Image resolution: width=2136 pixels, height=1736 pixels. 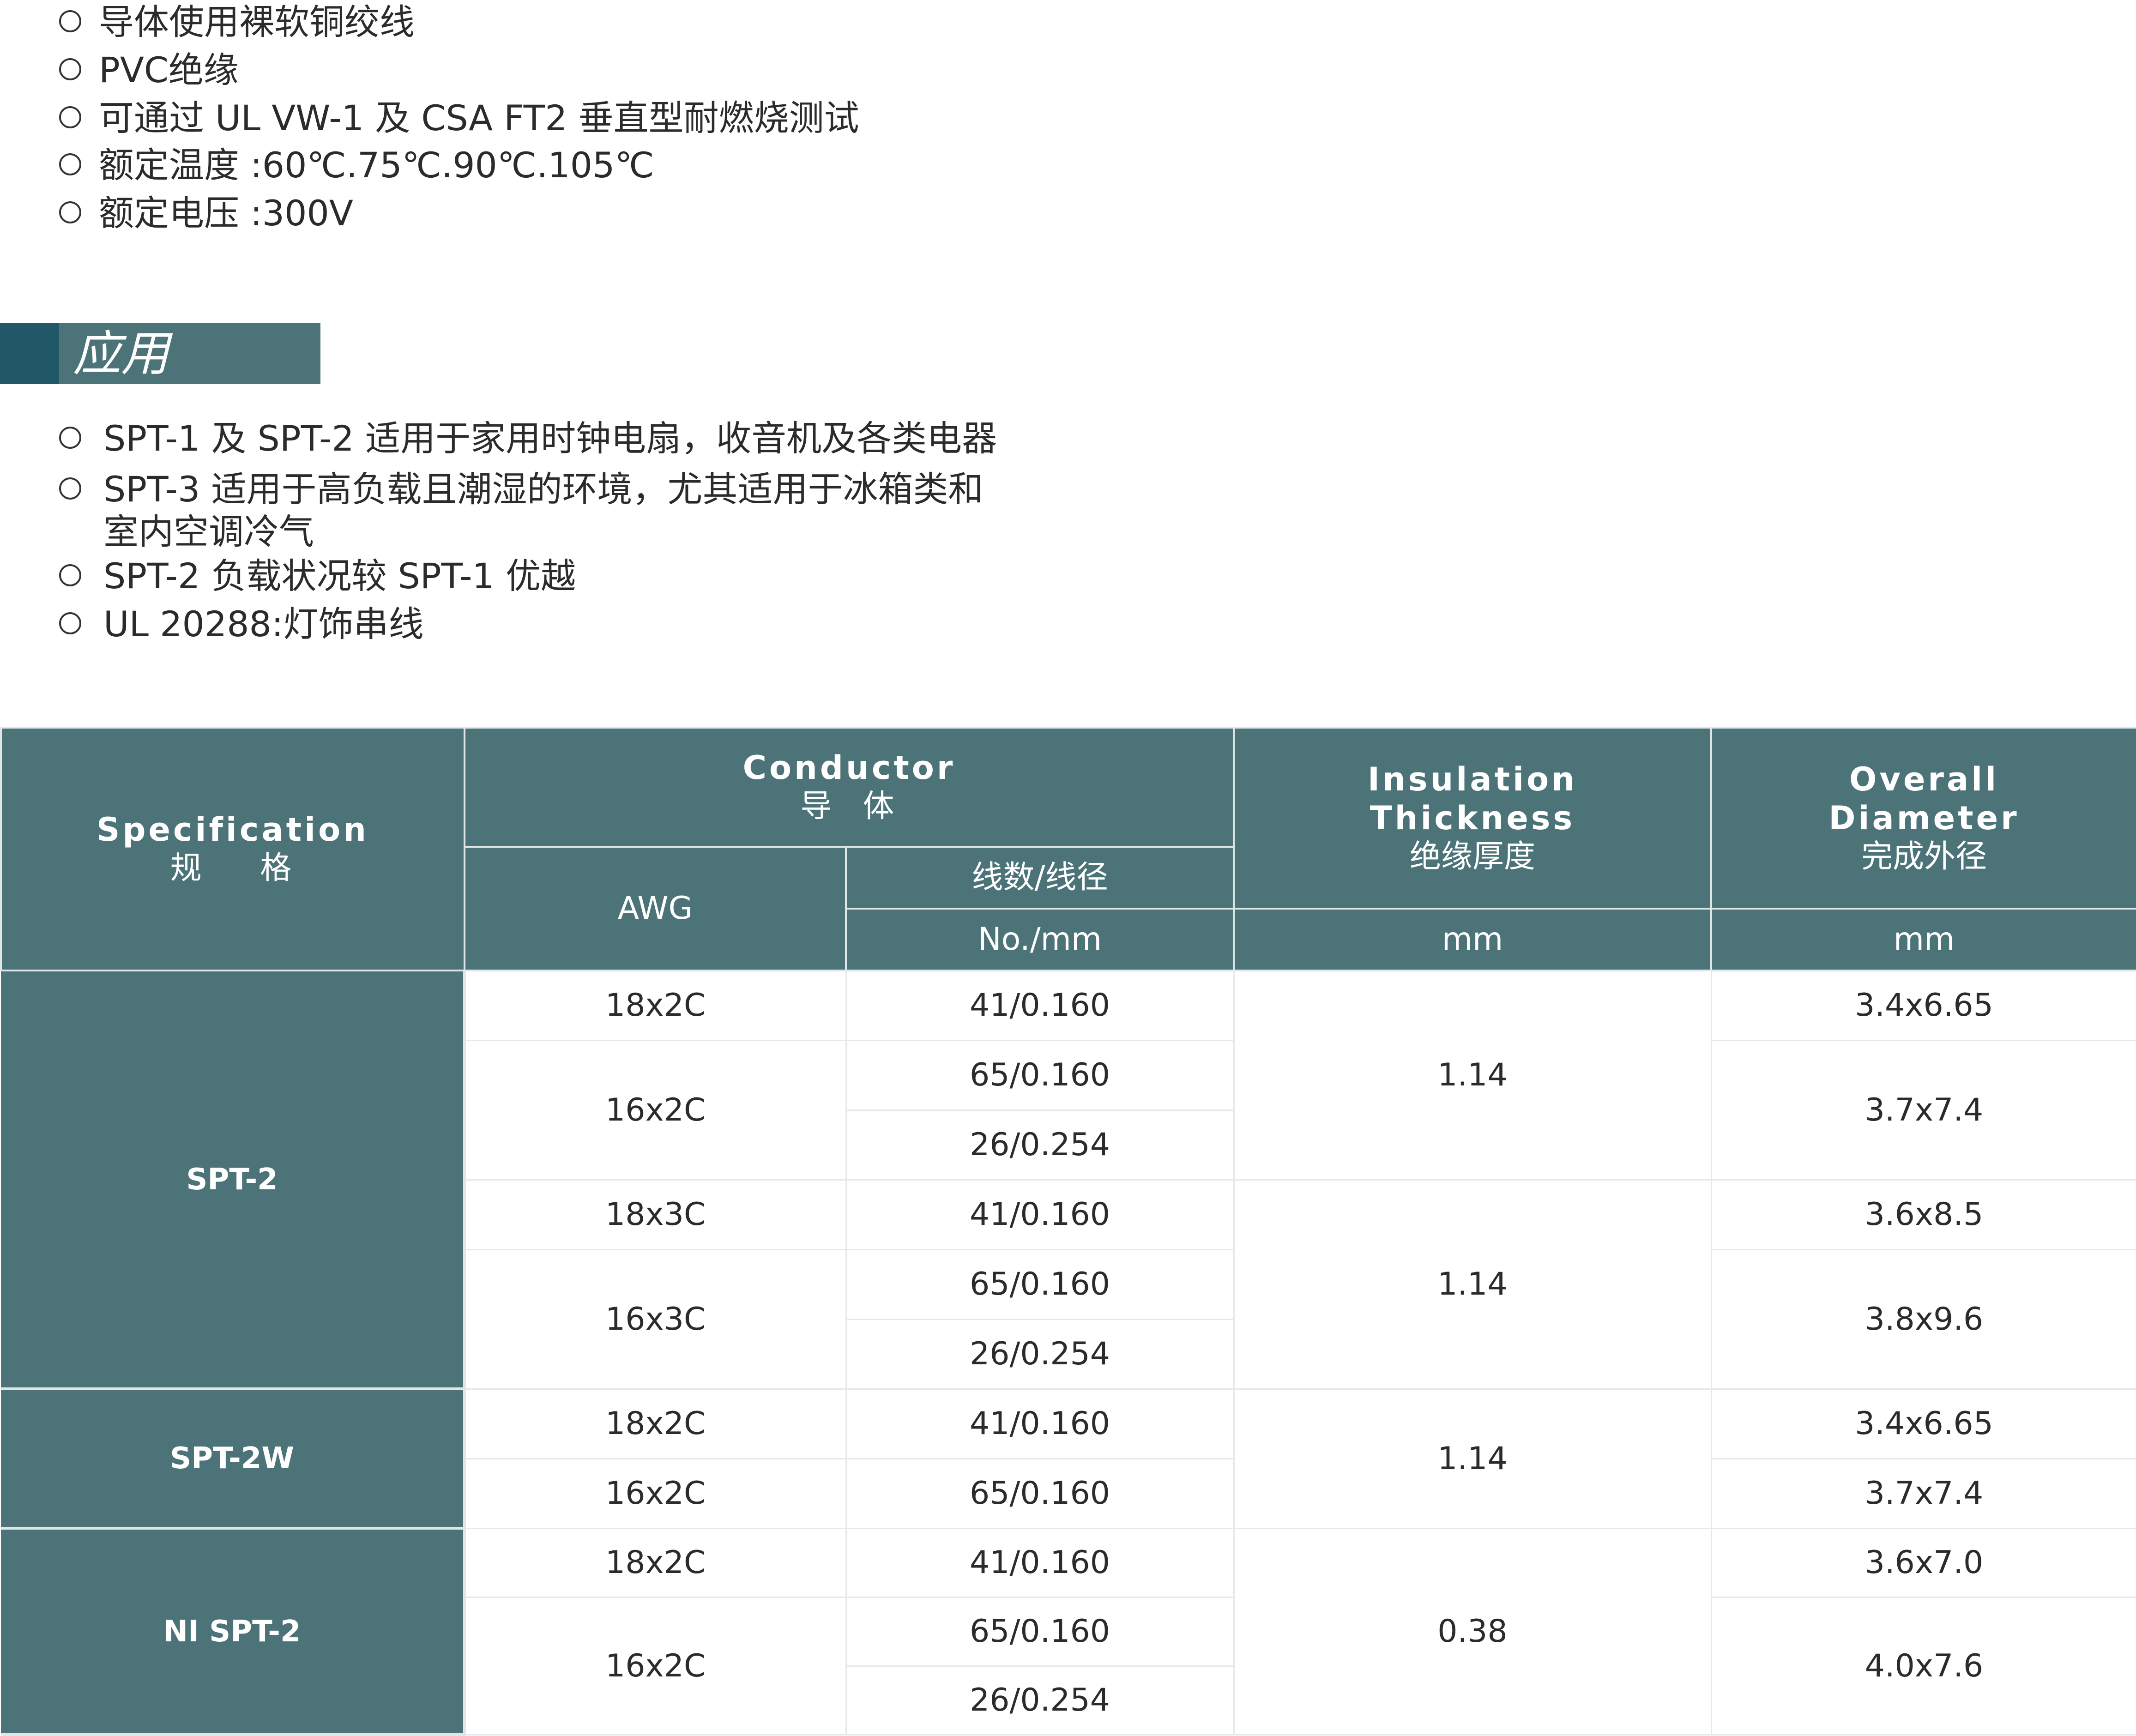 I want to click on header-strand-unit-label: No./mm, so click(x=1039, y=939).